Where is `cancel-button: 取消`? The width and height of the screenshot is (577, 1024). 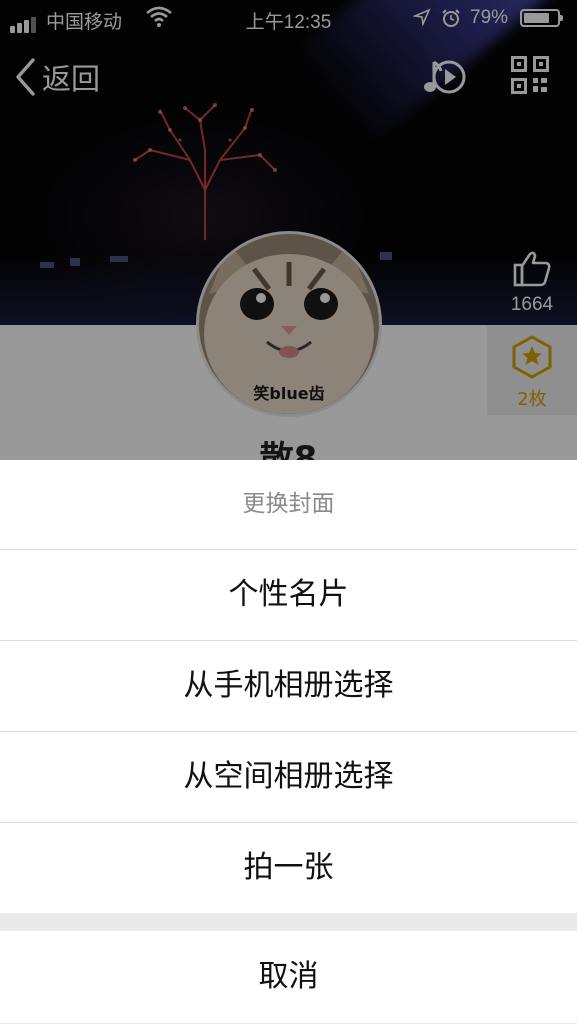
cancel-button: 取消 is located at coordinates (288, 977).